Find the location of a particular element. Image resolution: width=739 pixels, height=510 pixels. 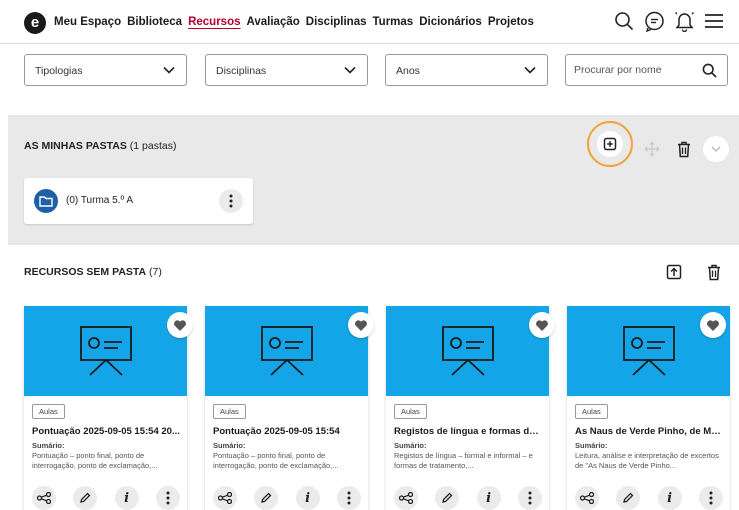

folder-card: (0) Turma 5.º A is located at coordinates (138, 201).